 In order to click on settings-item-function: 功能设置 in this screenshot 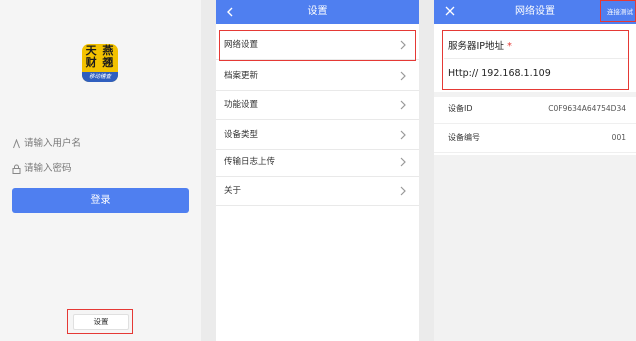, I will do `click(317, 105)`.